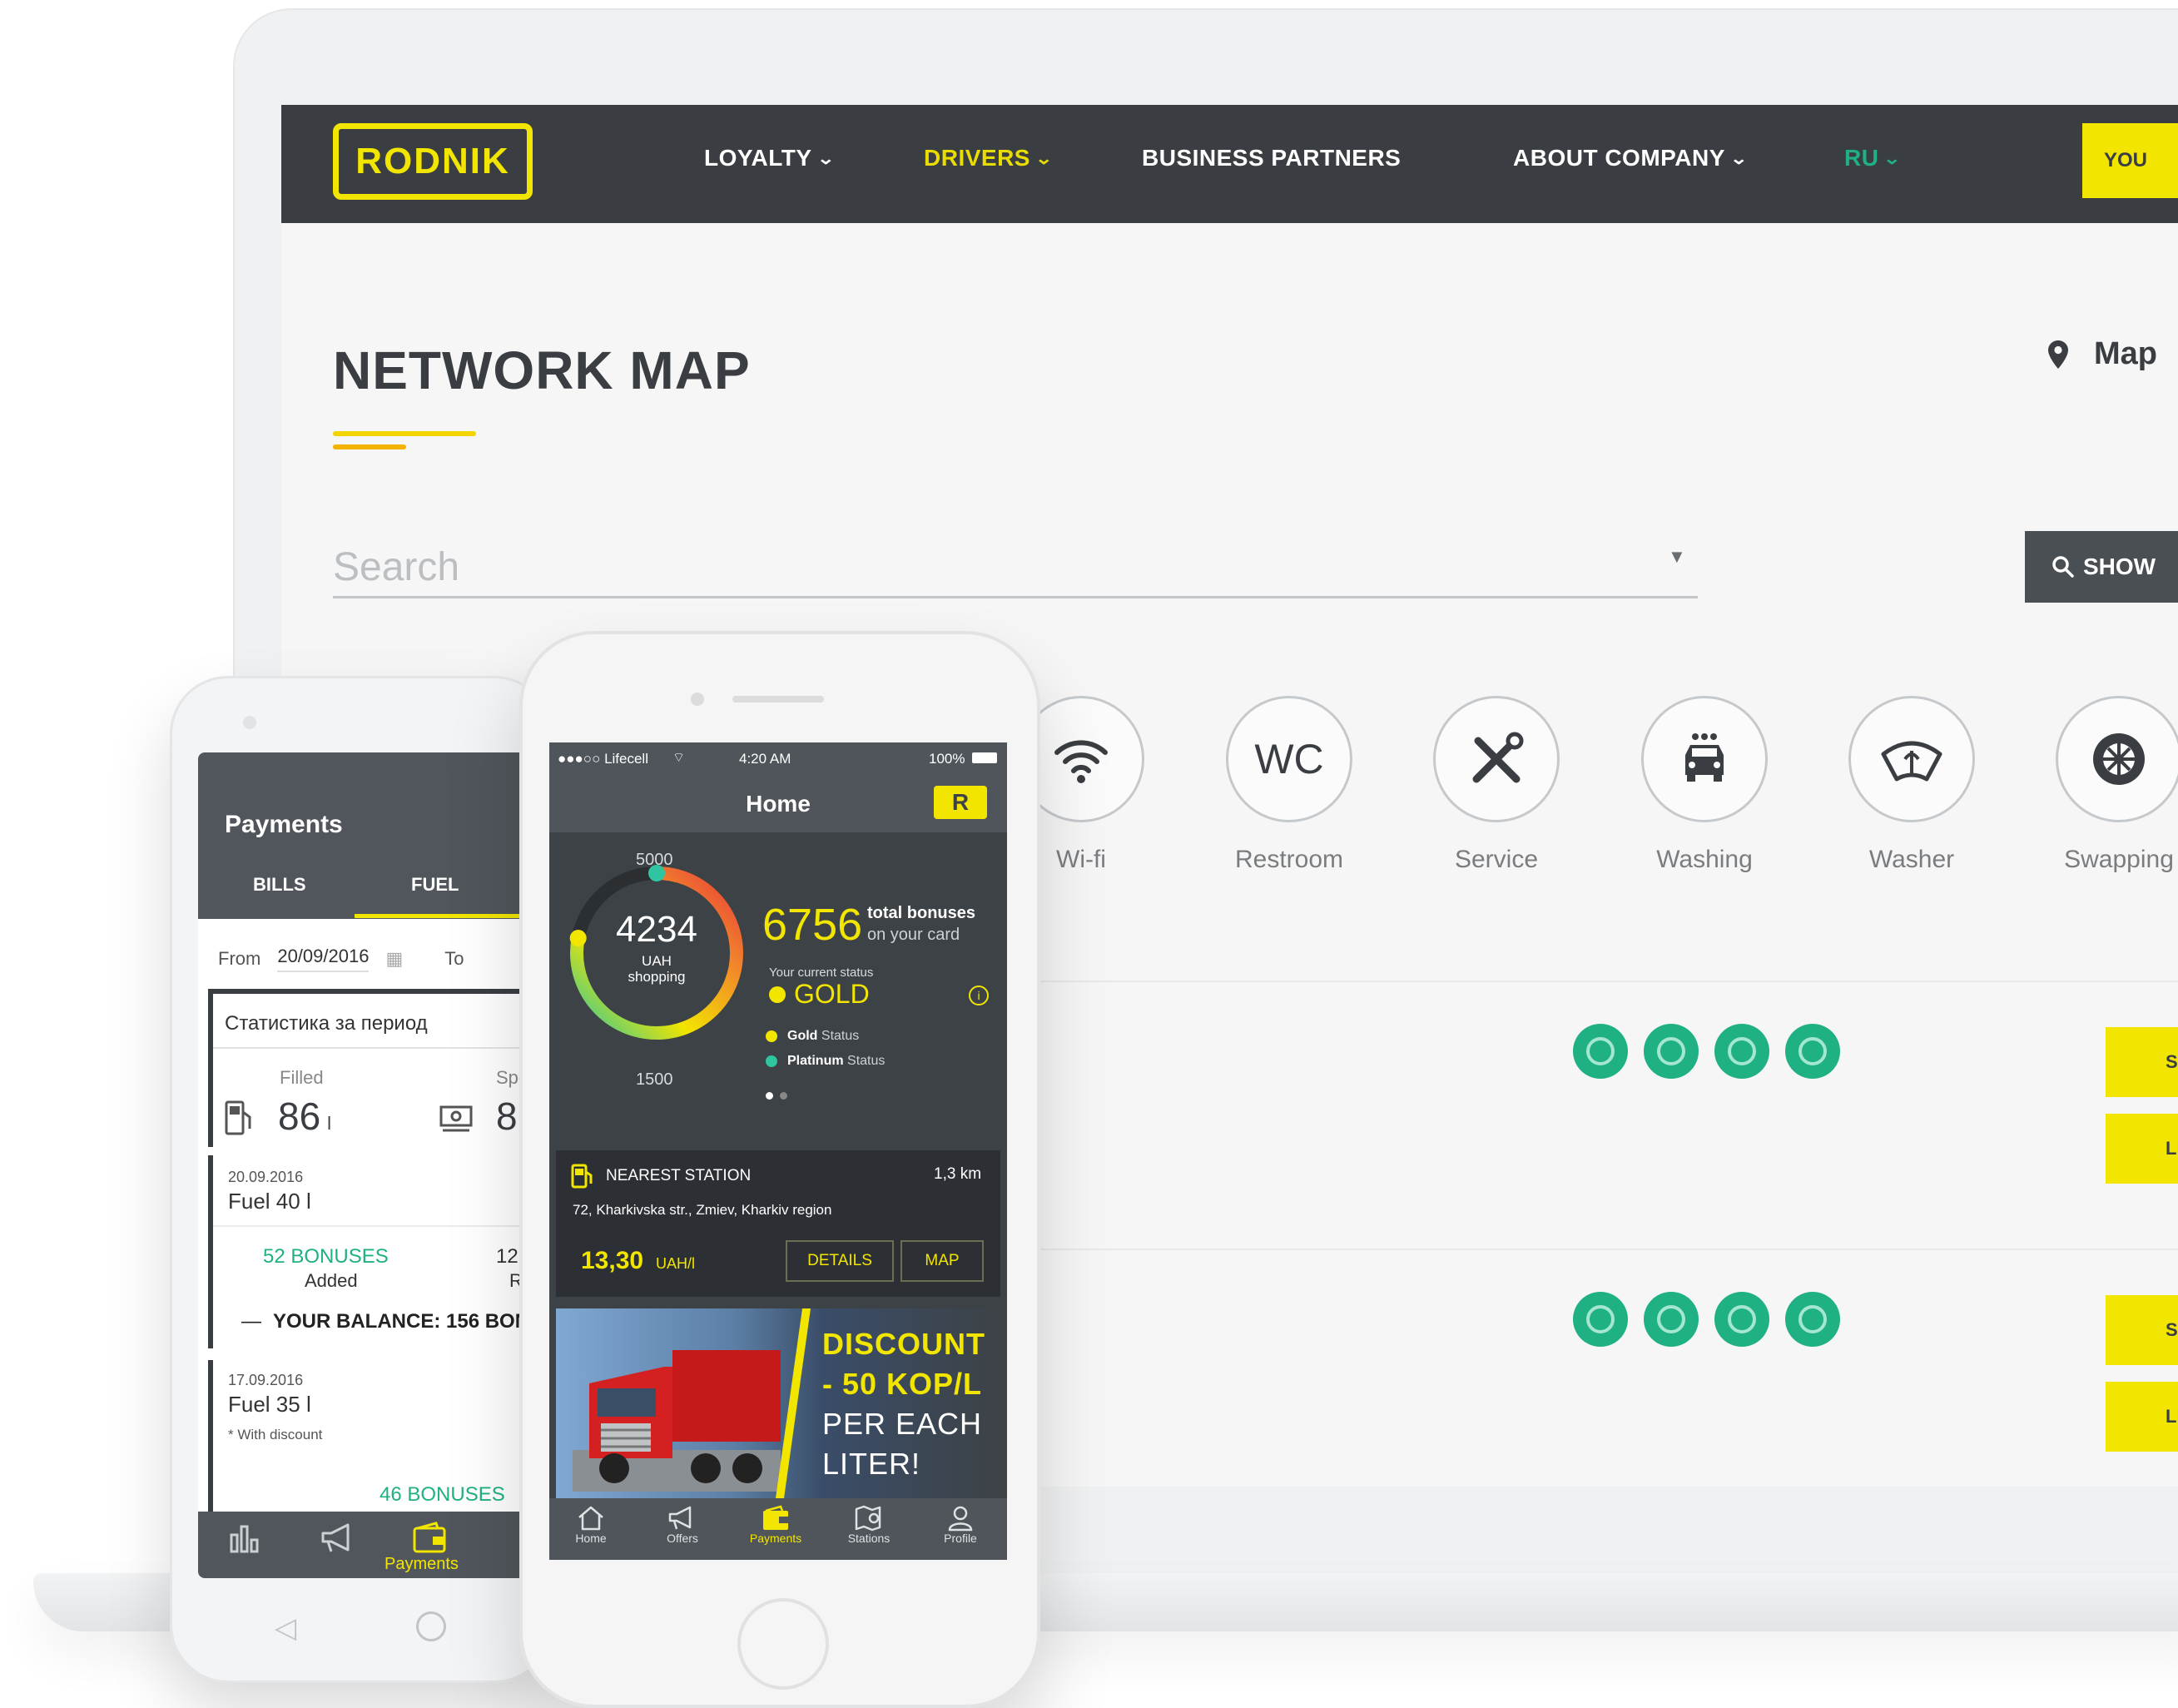  Describe the element at coordinates (1631, 158) in the screenshot. I see `nav-about-company: ABOUT COMPANY ⌄` at that location.